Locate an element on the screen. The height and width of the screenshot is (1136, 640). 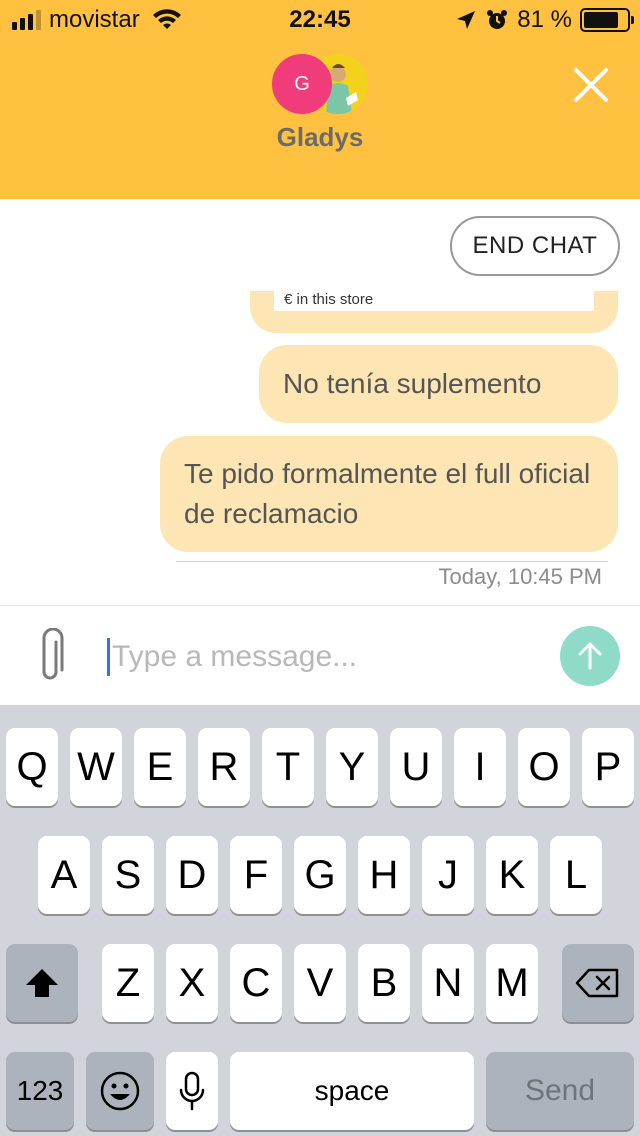
numbers-key: 123 is located at coordinates (40, 1091).